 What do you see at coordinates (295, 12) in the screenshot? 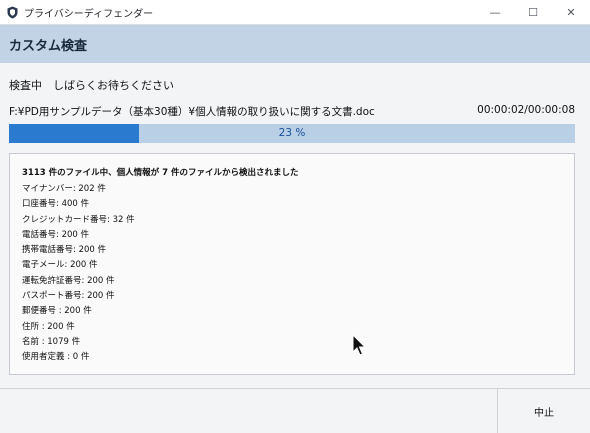
I see `title-bar: プライバシーディフェンダー — ☐ ✕` at bounding box center [295, 12].